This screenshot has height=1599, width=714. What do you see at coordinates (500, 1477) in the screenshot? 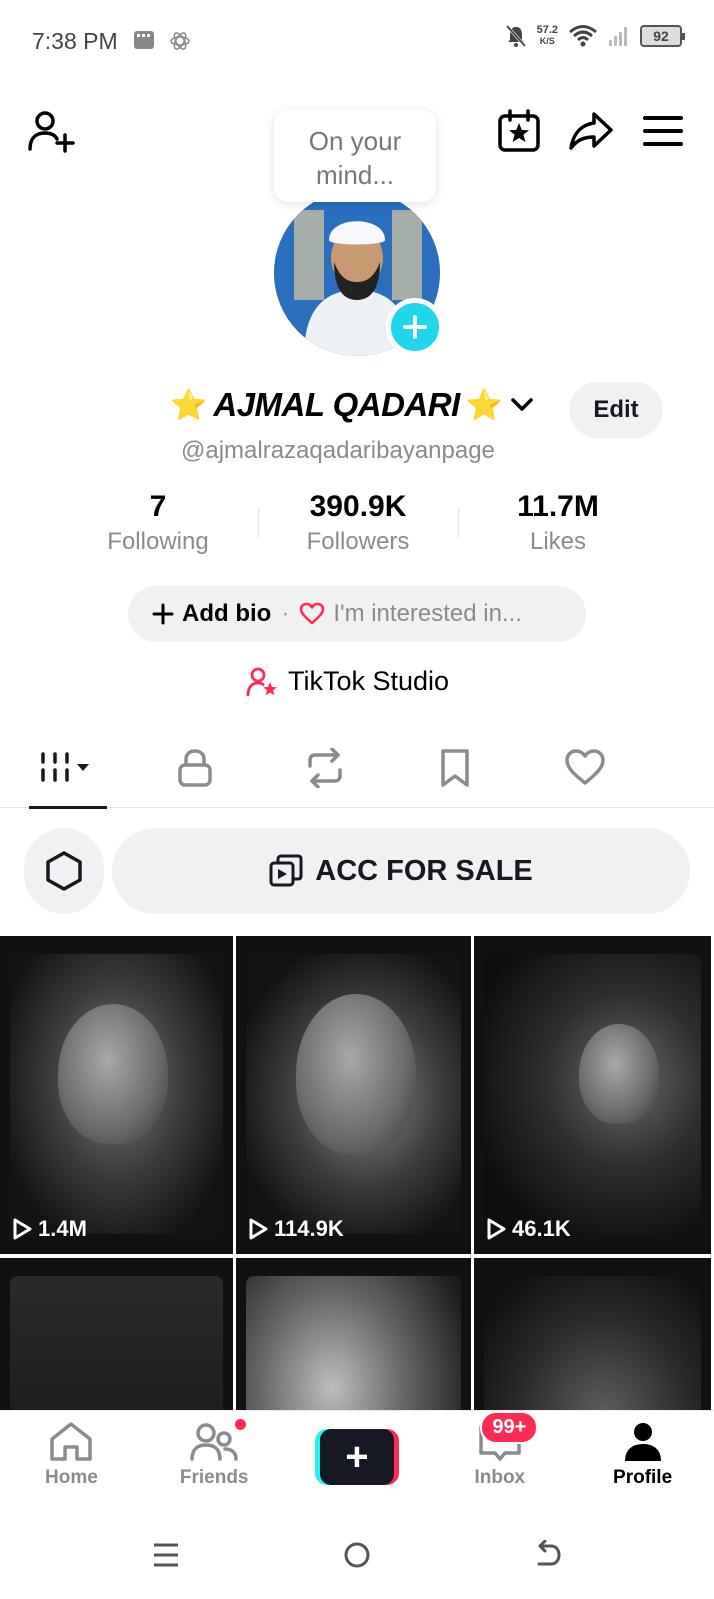
I see `nav-inbox-label: Inbox` at bounding box center [500, 1477].